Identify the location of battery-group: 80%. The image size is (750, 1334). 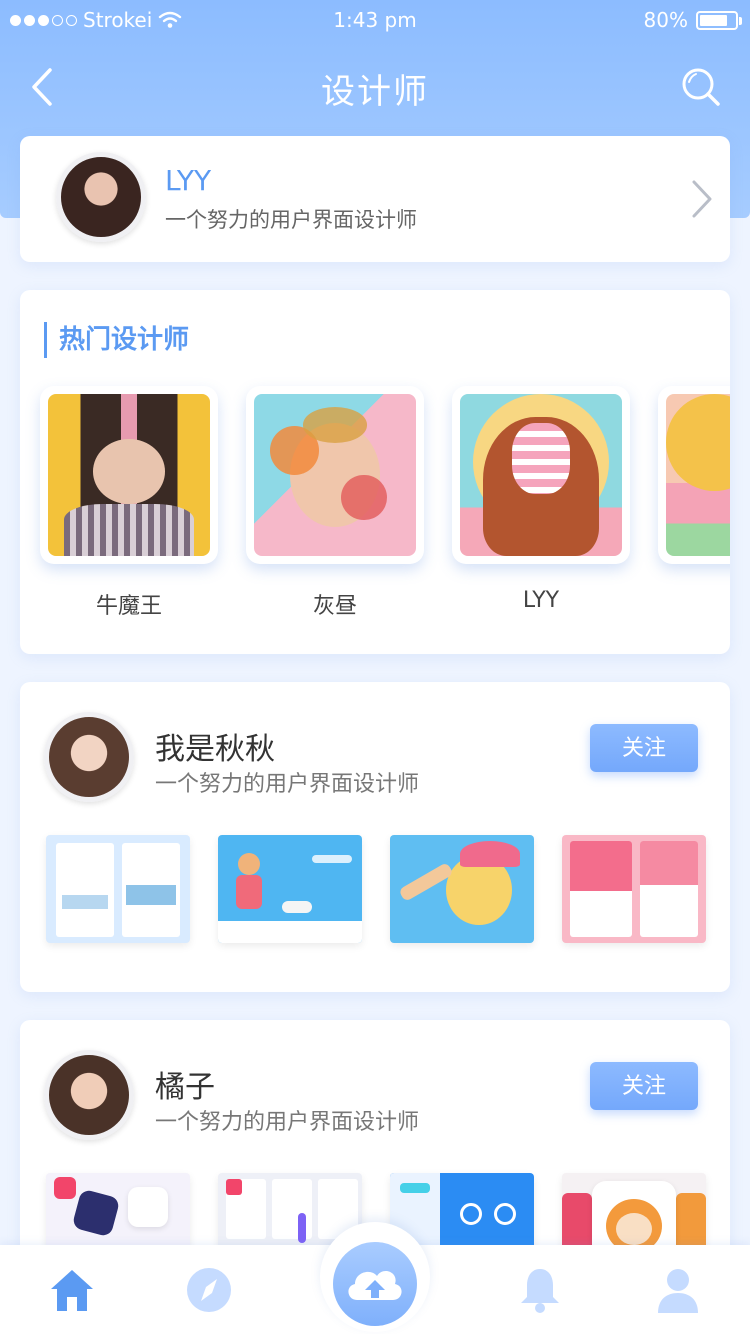
(692, 20).